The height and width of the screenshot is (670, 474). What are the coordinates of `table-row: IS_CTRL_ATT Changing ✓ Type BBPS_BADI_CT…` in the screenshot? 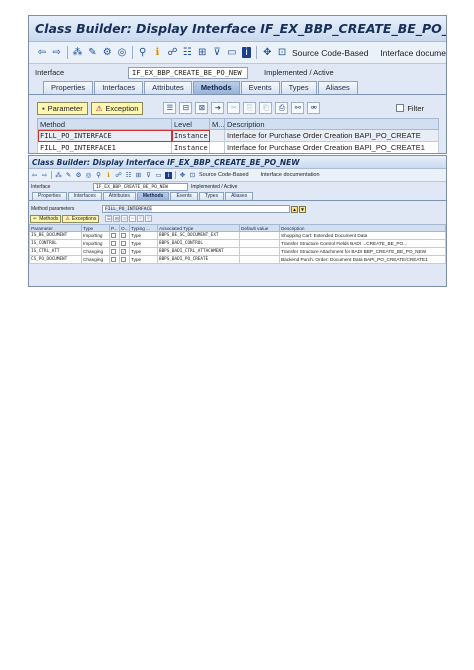 It's located at (237, 251).